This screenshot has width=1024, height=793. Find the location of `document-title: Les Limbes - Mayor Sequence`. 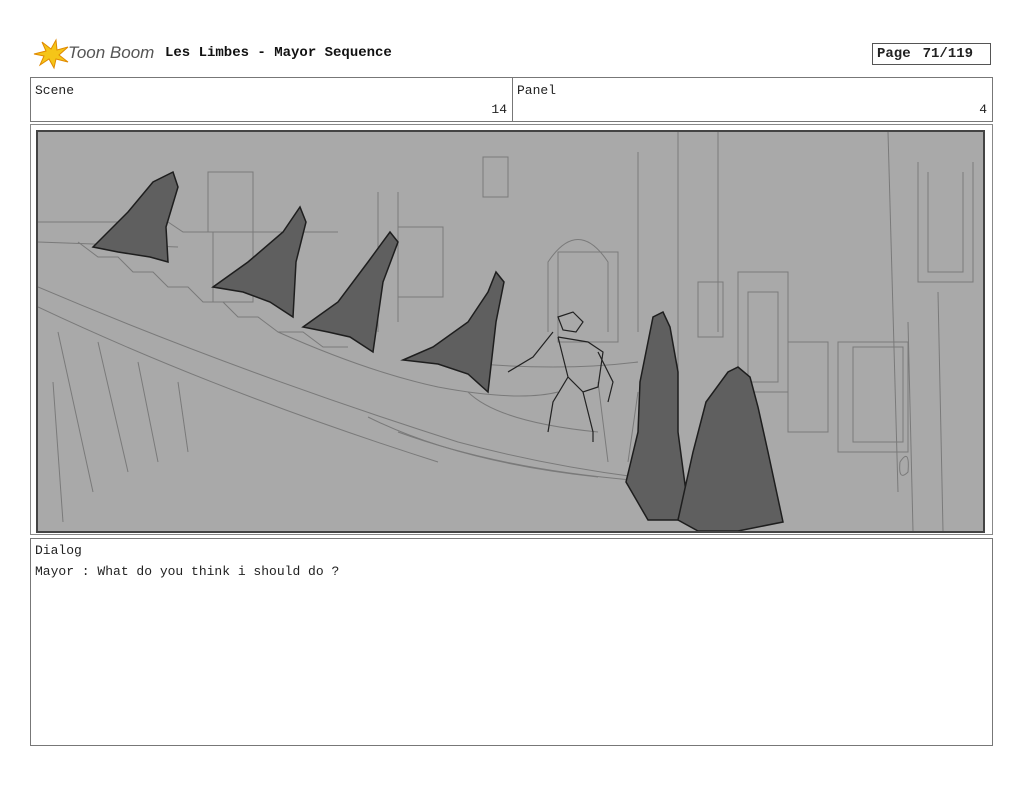

document-title: Les Limbes - Mayor Sequence is located at coordinates (278, 53).